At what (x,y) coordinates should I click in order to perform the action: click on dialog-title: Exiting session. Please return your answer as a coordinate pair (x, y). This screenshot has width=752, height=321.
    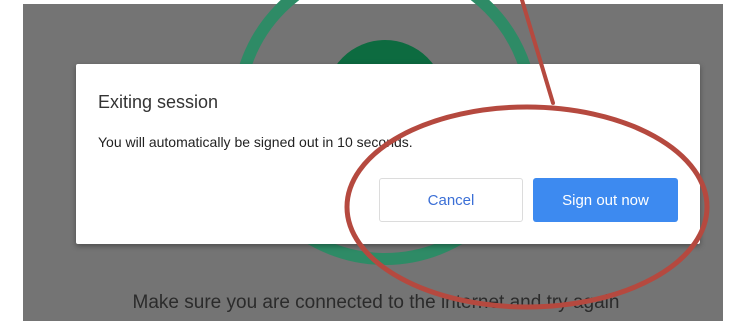
    Looking at the image, I should click on (158, 102).